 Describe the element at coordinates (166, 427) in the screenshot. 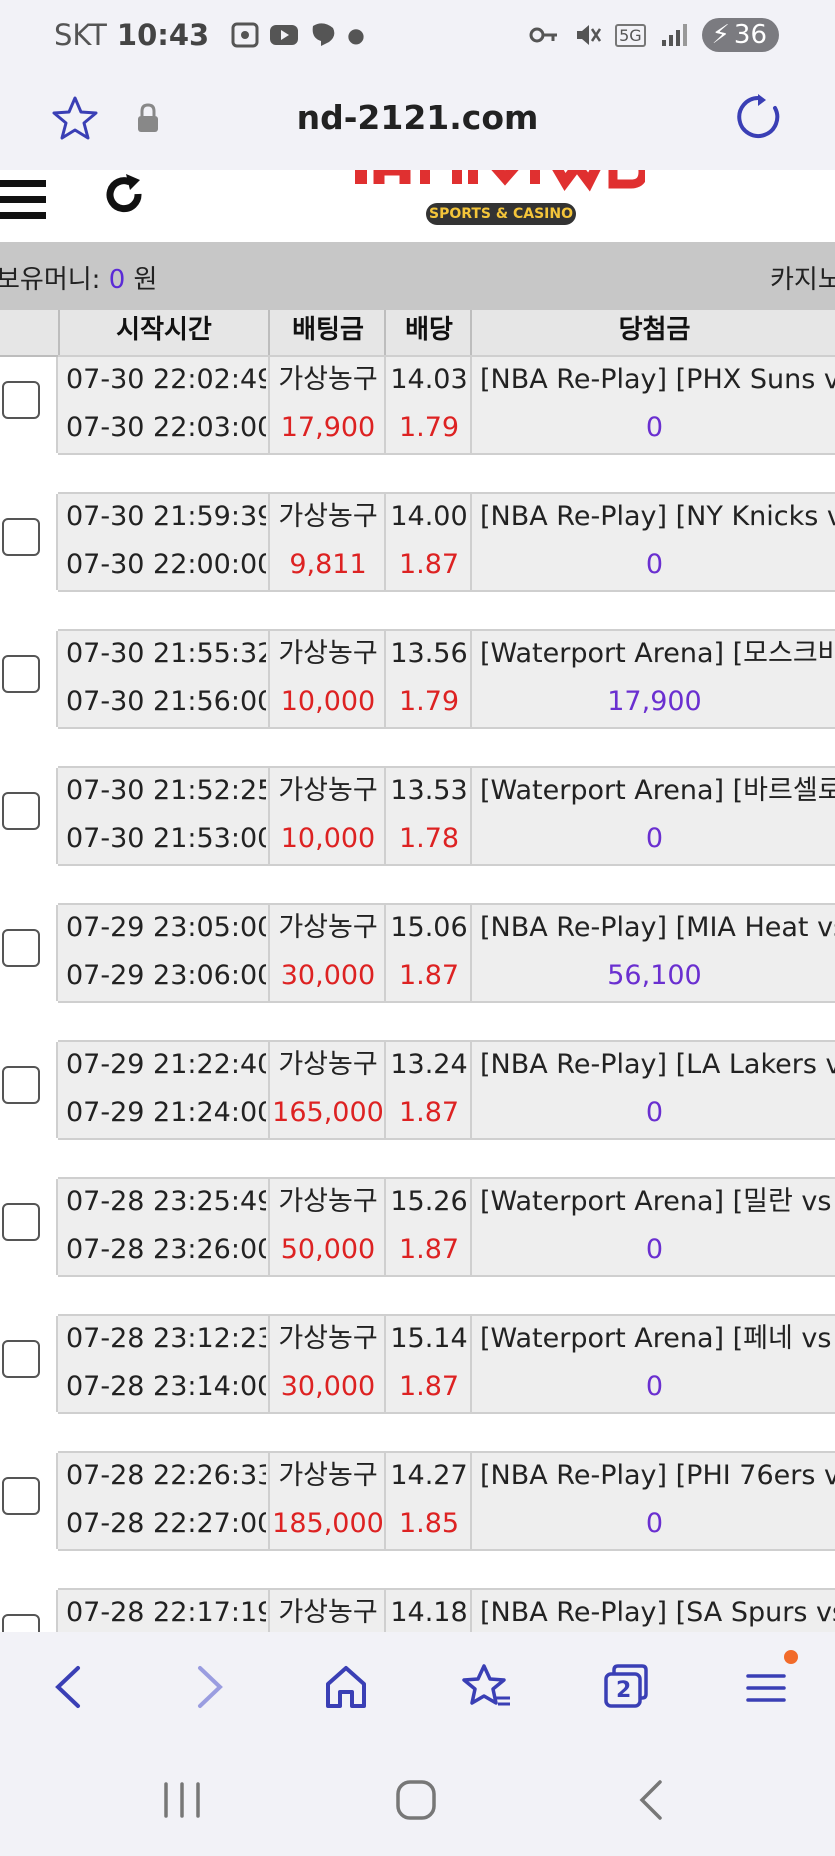

I see `end-time: 07-30 22:03:00` at that location.